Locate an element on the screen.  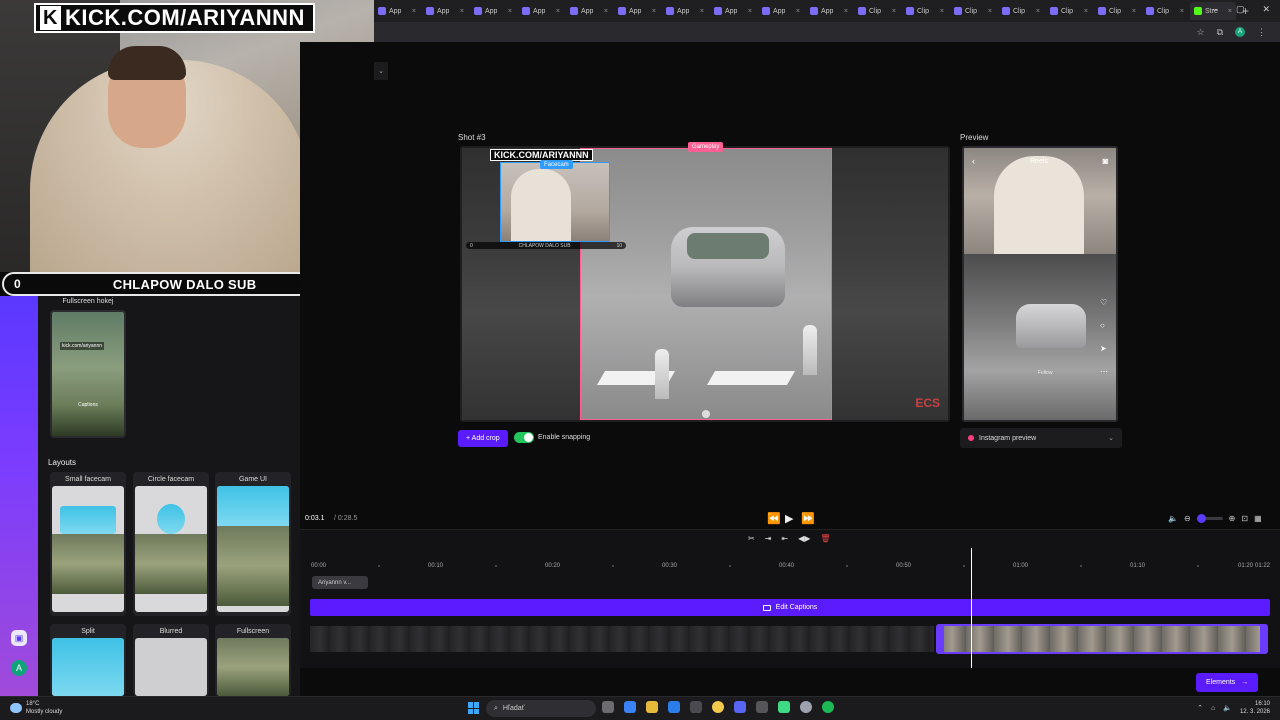
tray-arrow-icon: ⌃ is located at coordinates (1200, 708).